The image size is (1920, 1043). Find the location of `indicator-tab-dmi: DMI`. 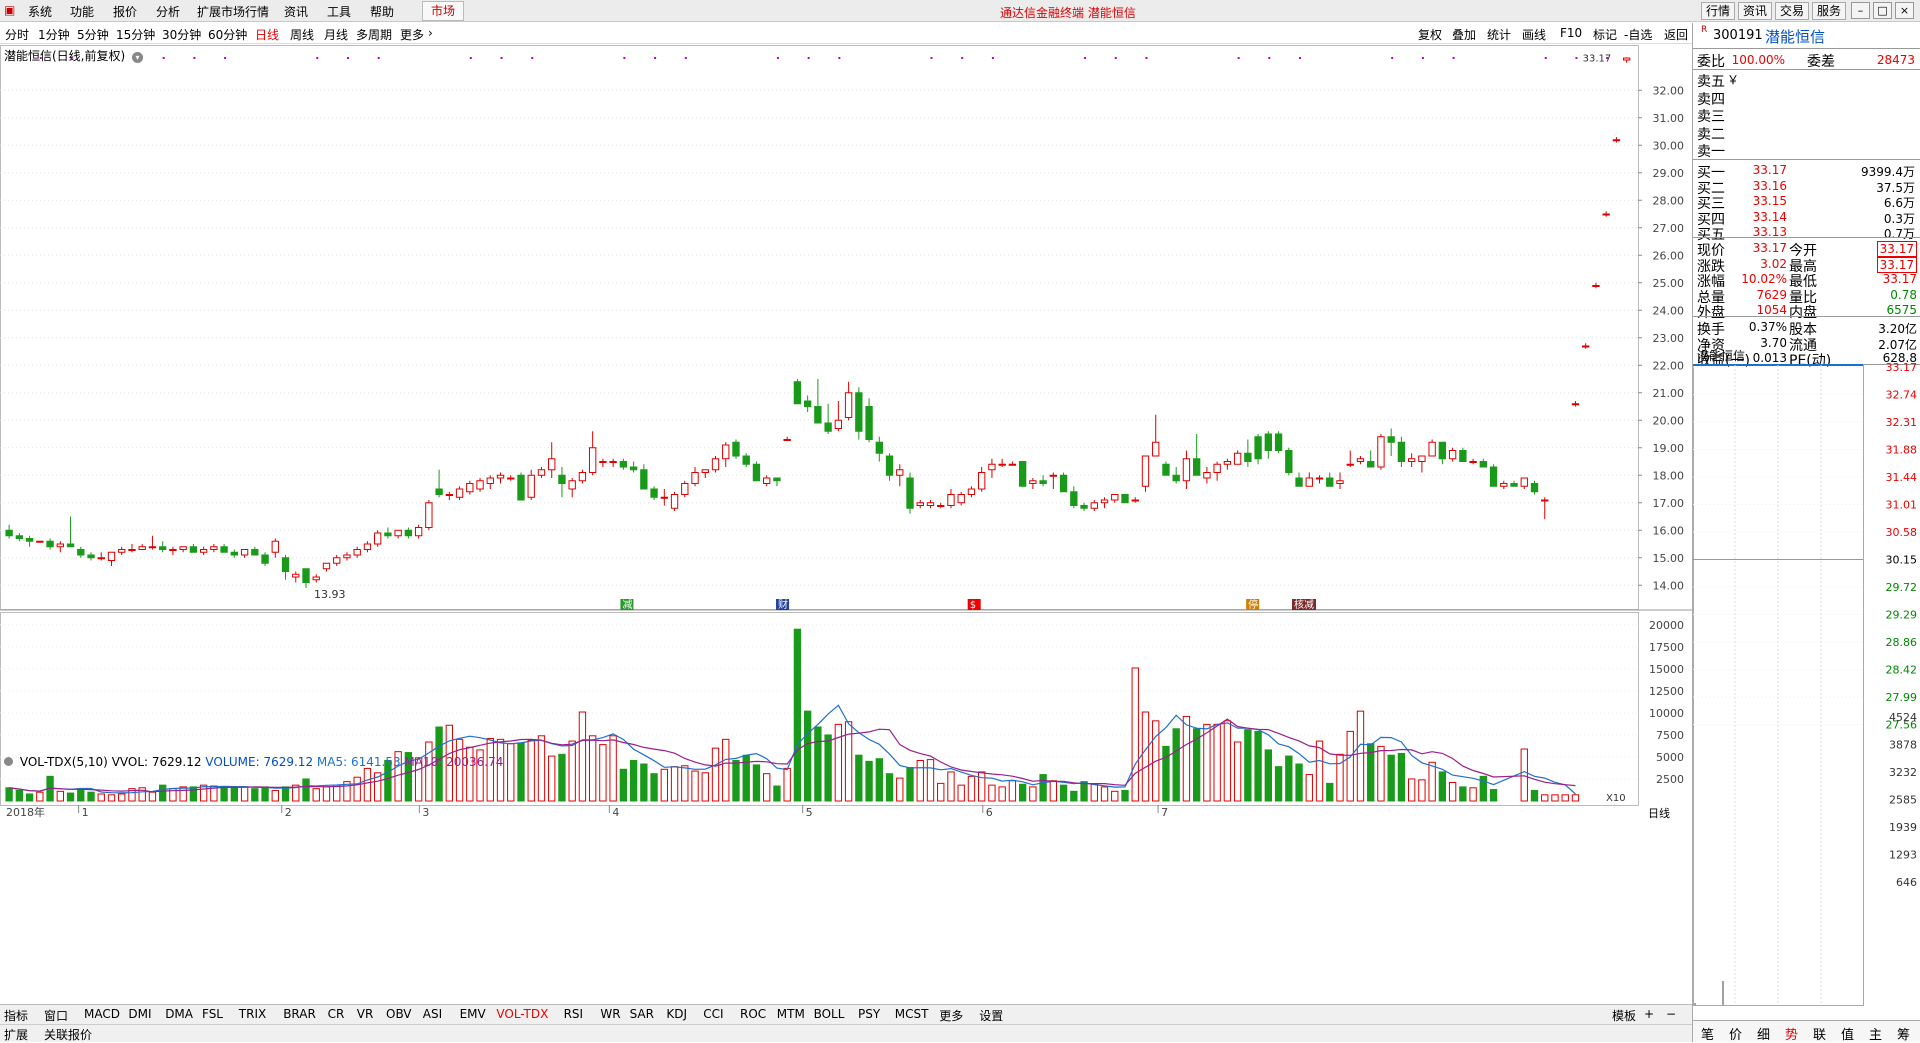

indicator-tab-dmi: DMI is located at coordinates (139, 1014).